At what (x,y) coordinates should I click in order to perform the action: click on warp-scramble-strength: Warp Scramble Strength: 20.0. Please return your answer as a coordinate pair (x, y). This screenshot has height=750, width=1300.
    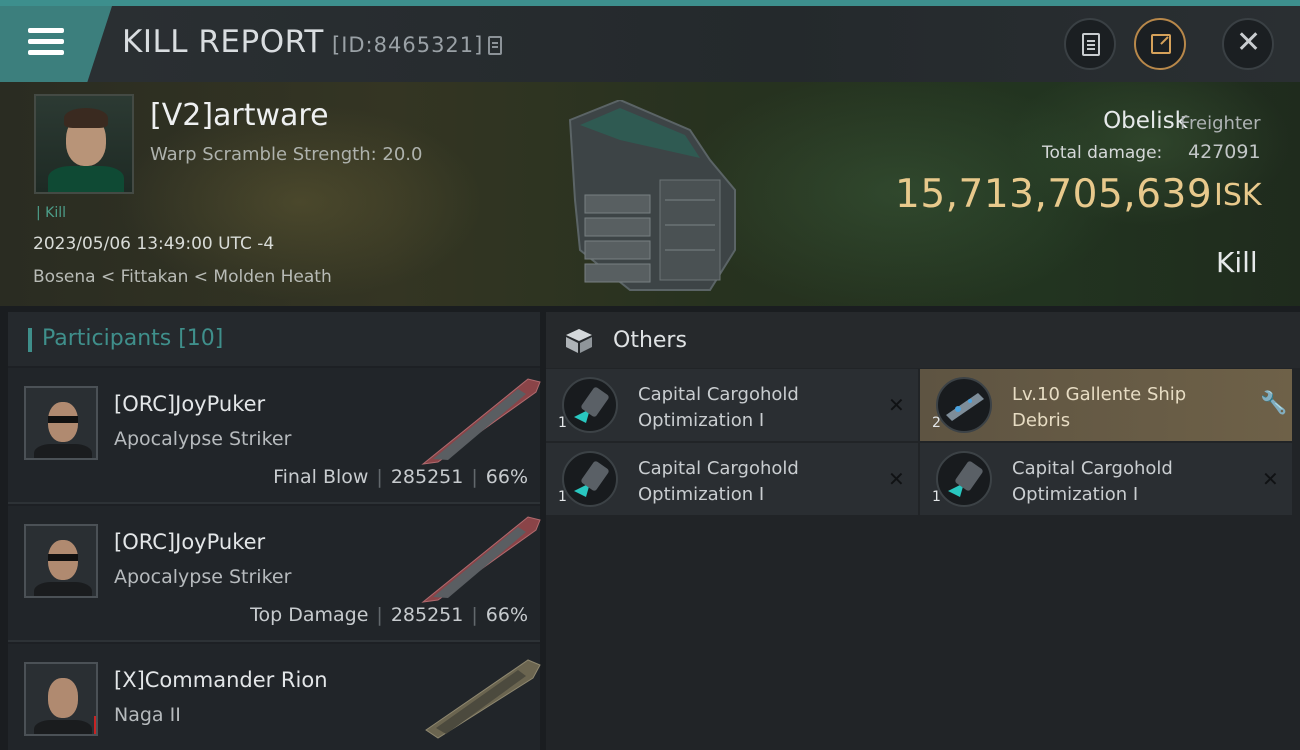
    Looking at the image, I should click on (286, 154).